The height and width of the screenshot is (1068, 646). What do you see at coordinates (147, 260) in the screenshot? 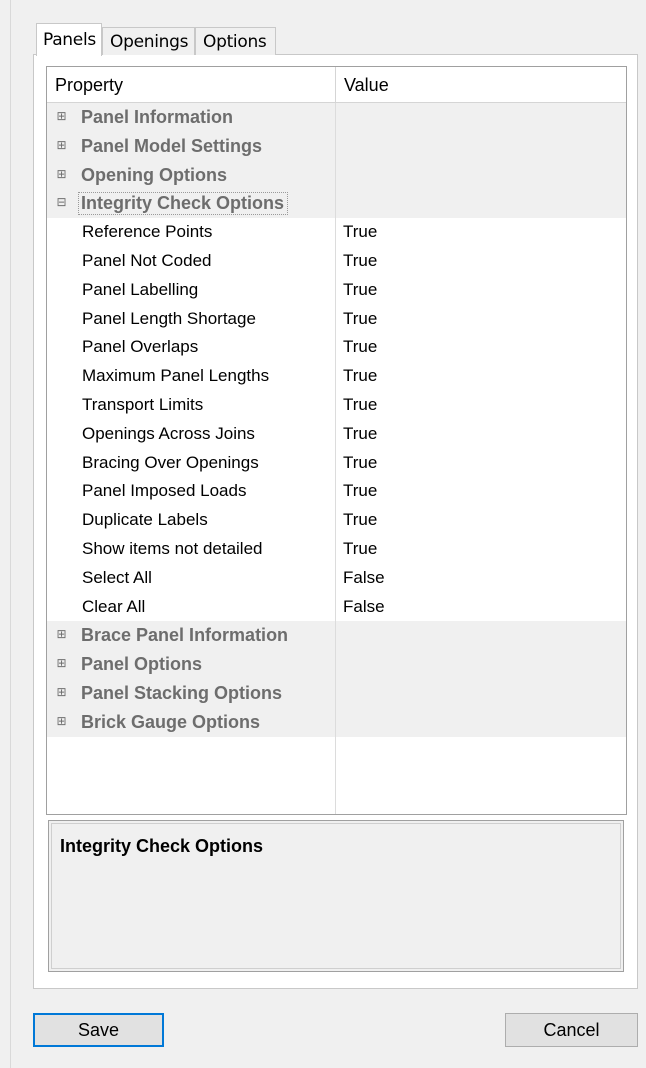
I see `property-label: Panel Not Coded` at bounding box center [147, 260].